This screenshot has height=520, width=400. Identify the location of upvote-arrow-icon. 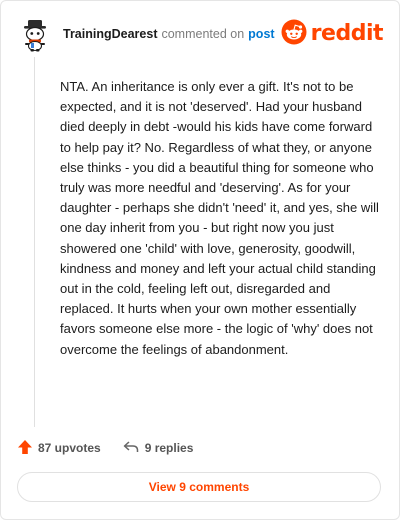
(25, 448).